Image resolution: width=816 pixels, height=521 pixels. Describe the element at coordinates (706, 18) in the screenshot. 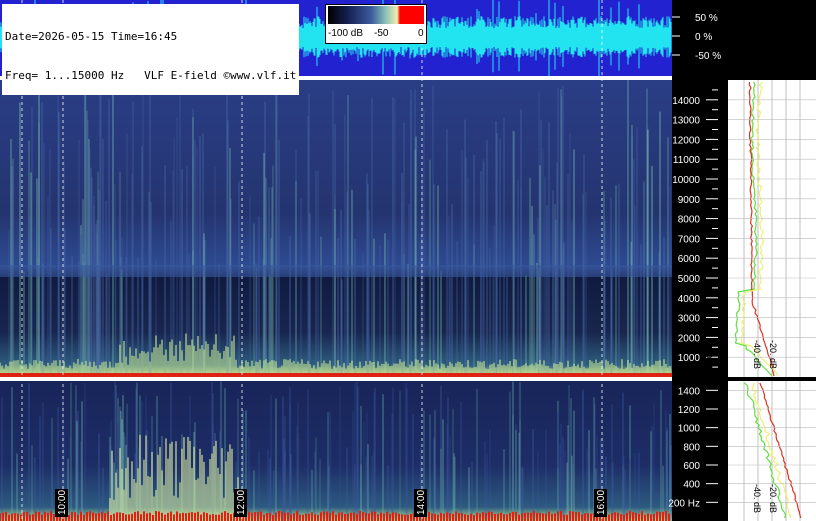

I see `waveform-tick-label: 50 %` at that location.